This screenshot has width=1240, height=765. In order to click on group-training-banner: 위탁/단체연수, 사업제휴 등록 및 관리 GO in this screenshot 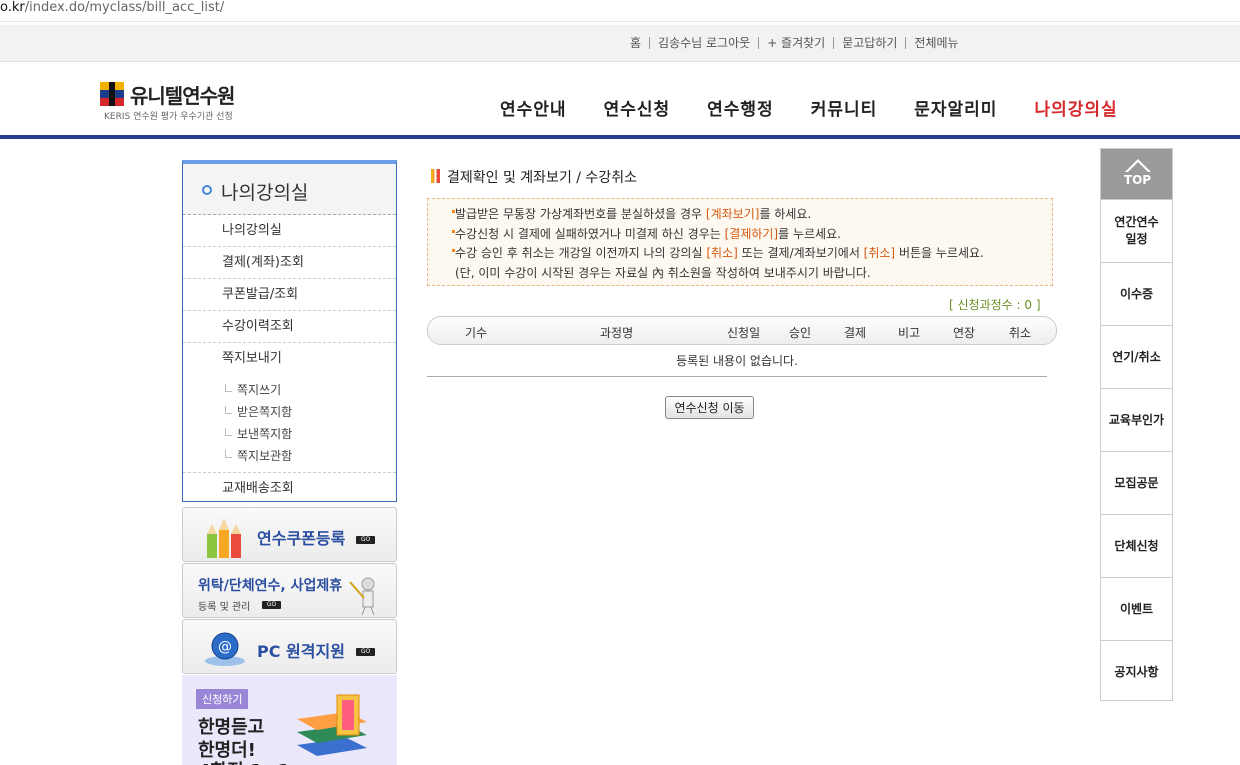, I will do `click(289, 590)`.